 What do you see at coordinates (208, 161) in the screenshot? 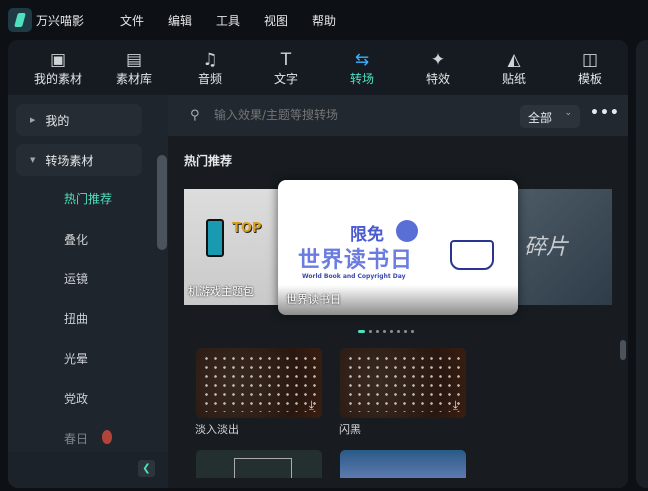
I see `section-title: 热门推荐` at bounding box center [208, 161].